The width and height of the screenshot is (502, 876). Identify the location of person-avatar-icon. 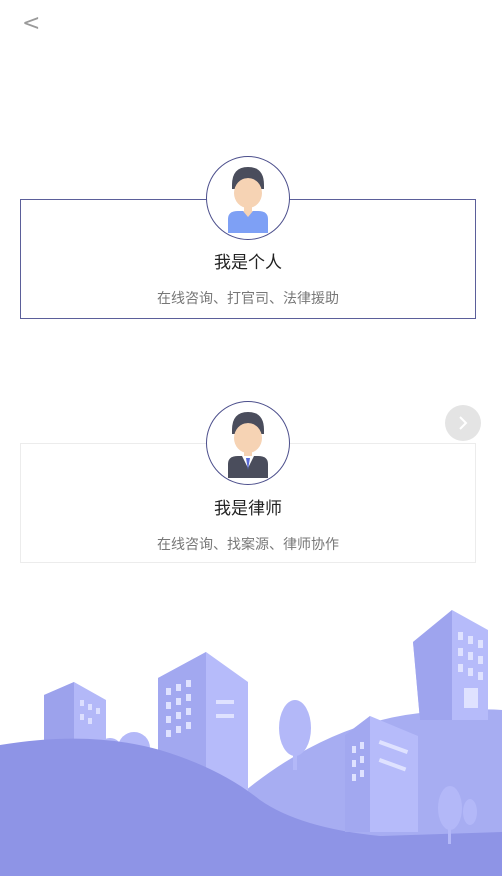
(248, 198).